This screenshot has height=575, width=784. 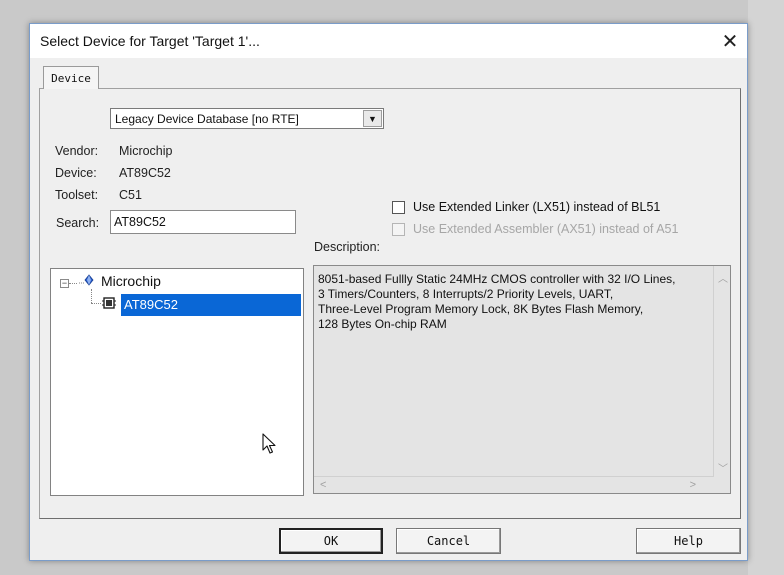 What do you see at coordinates (76, 173) in the screenshot?
I see `device-label: Device:` at bounding box center [76, 173].